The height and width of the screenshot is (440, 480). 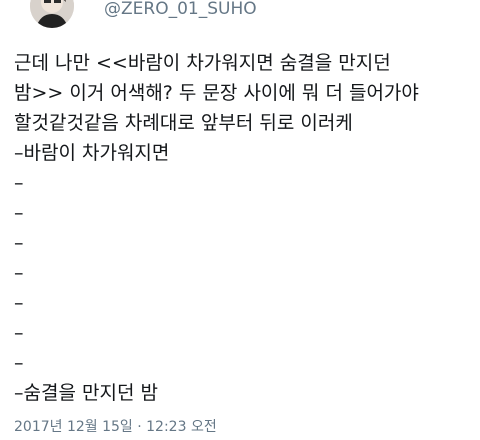 I want to click on tweet-line: 할것같것같음 차례대로 앞부터 뒤로 이러케, so click(x=183, y=123).